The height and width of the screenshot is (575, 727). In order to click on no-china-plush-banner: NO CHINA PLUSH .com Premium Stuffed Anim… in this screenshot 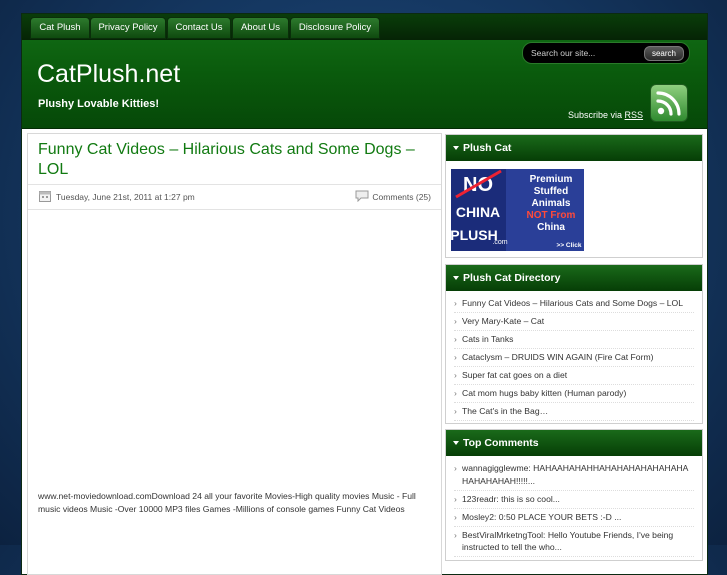, I will do `click(517, 210)`.